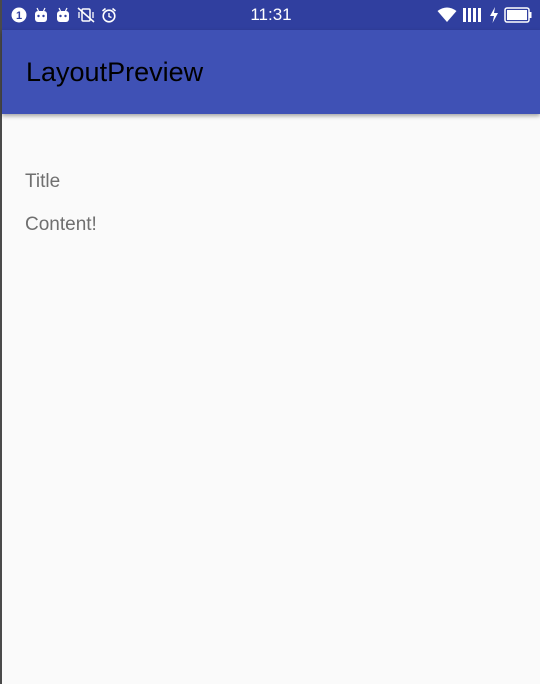  Describe the element at coordinates (115, 72) in the screenshot. I see `app-title: LayoutPreview` at that location.